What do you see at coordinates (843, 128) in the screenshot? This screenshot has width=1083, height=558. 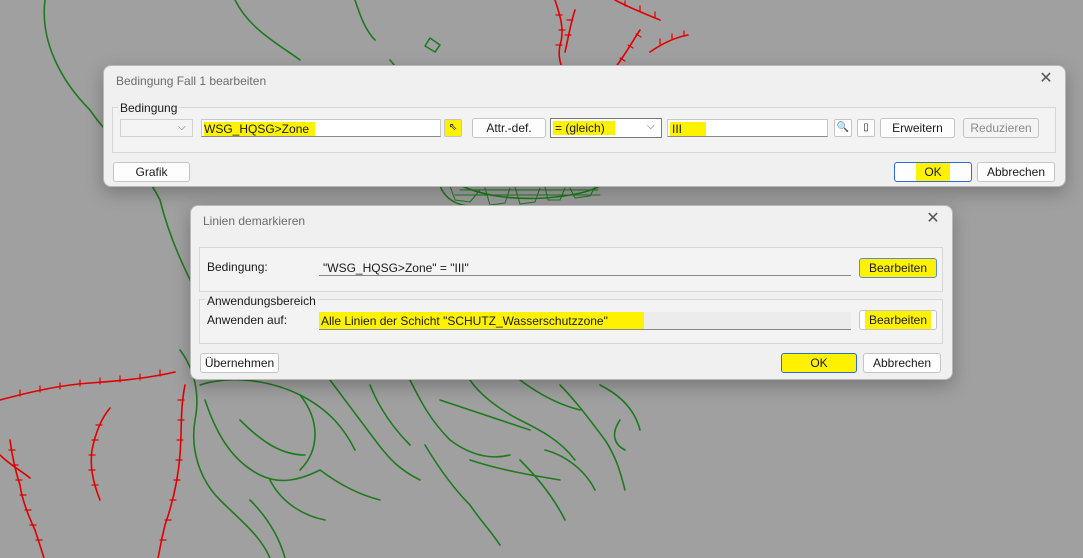 I see `magnifier-icon: 🔍` at bounding box center [843, 128].